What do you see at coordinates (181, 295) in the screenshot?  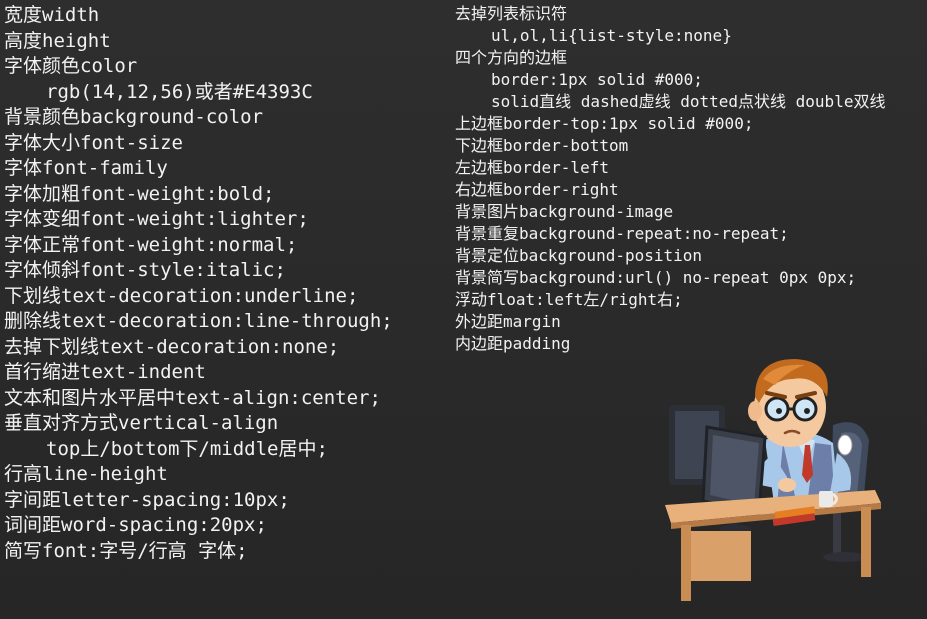 I see `note-line: 下划线text-decoration:underline;` at bounding box center [181, 295].